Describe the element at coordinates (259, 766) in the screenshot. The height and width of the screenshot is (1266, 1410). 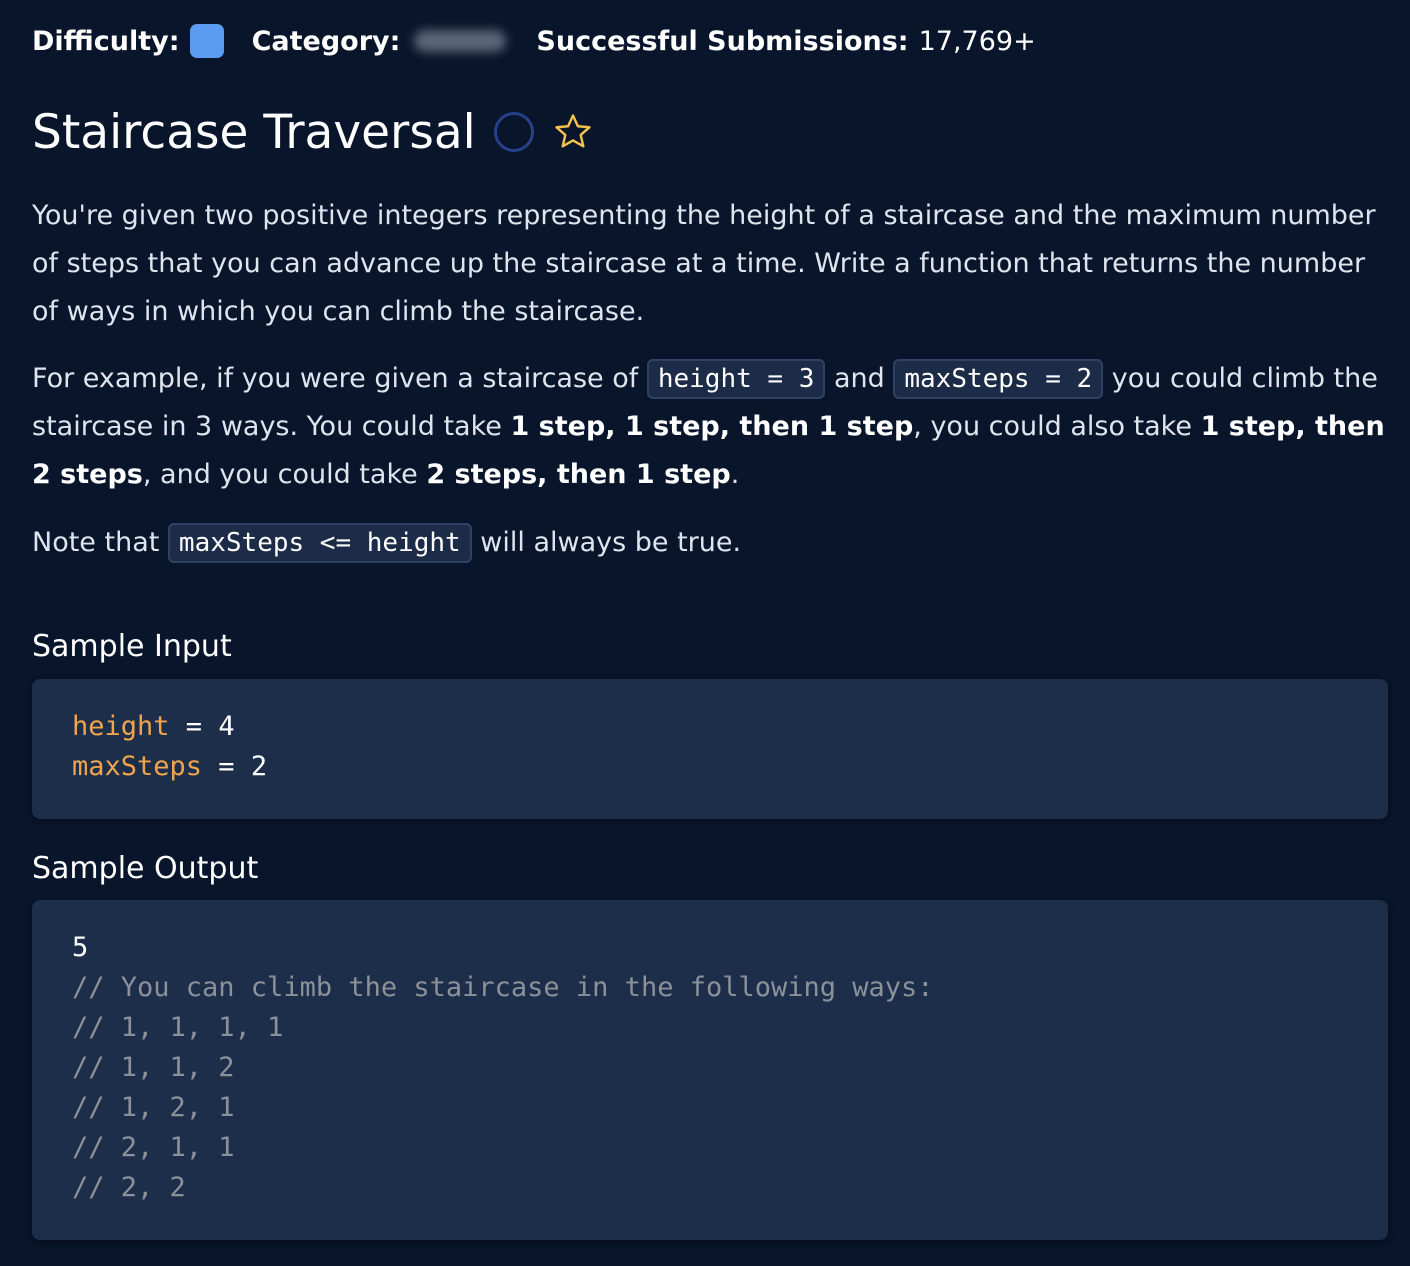
I see `variable-value: 2` at that location.